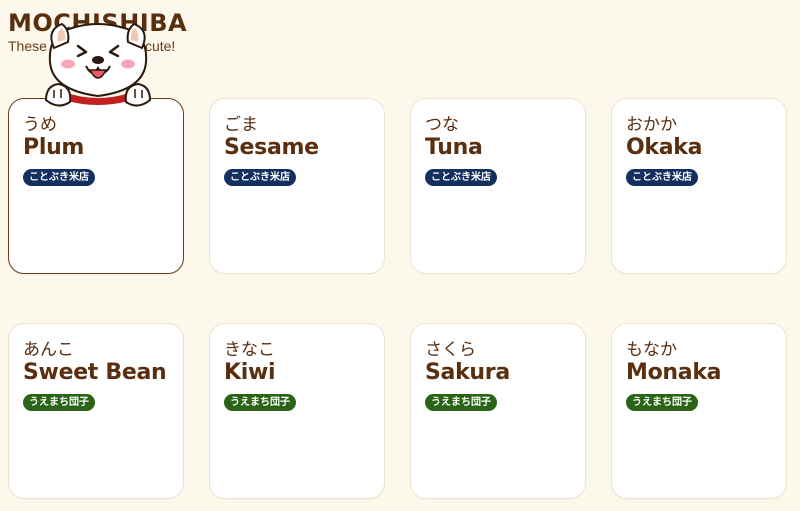 This screenshot has height=511, width=800. What do you see at coordinates (664, 147) in the screenshot?
I see `card-name: Okaka` at bounding box center [664, 147].